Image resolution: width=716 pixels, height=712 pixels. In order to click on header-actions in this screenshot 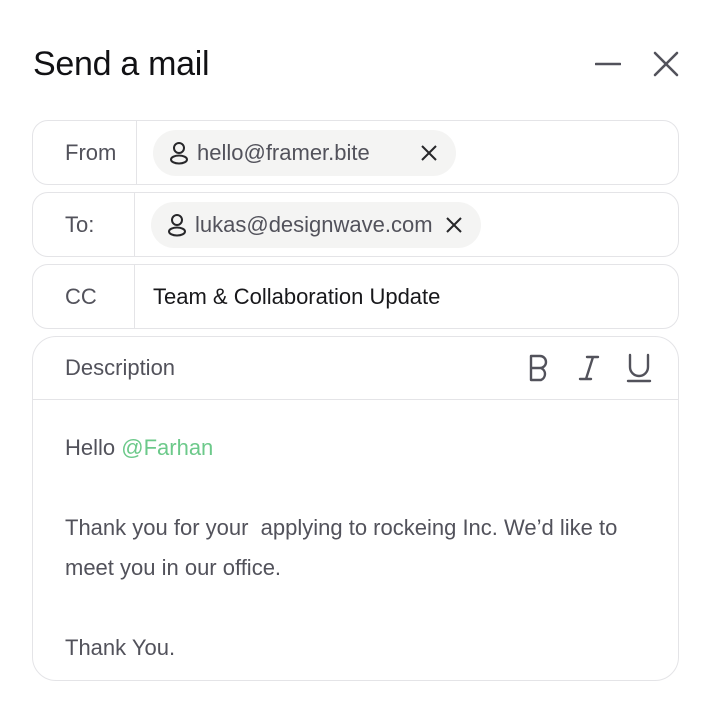, I will do `click(637, 64)`.